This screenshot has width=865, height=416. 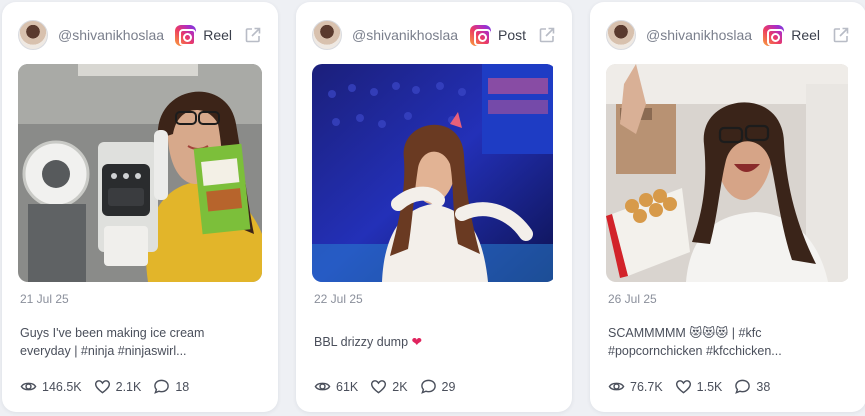 What do you see at coordinates (347, 386) in the screenshot?
I see `views-count: 61K` at bounding box center [347, 386].